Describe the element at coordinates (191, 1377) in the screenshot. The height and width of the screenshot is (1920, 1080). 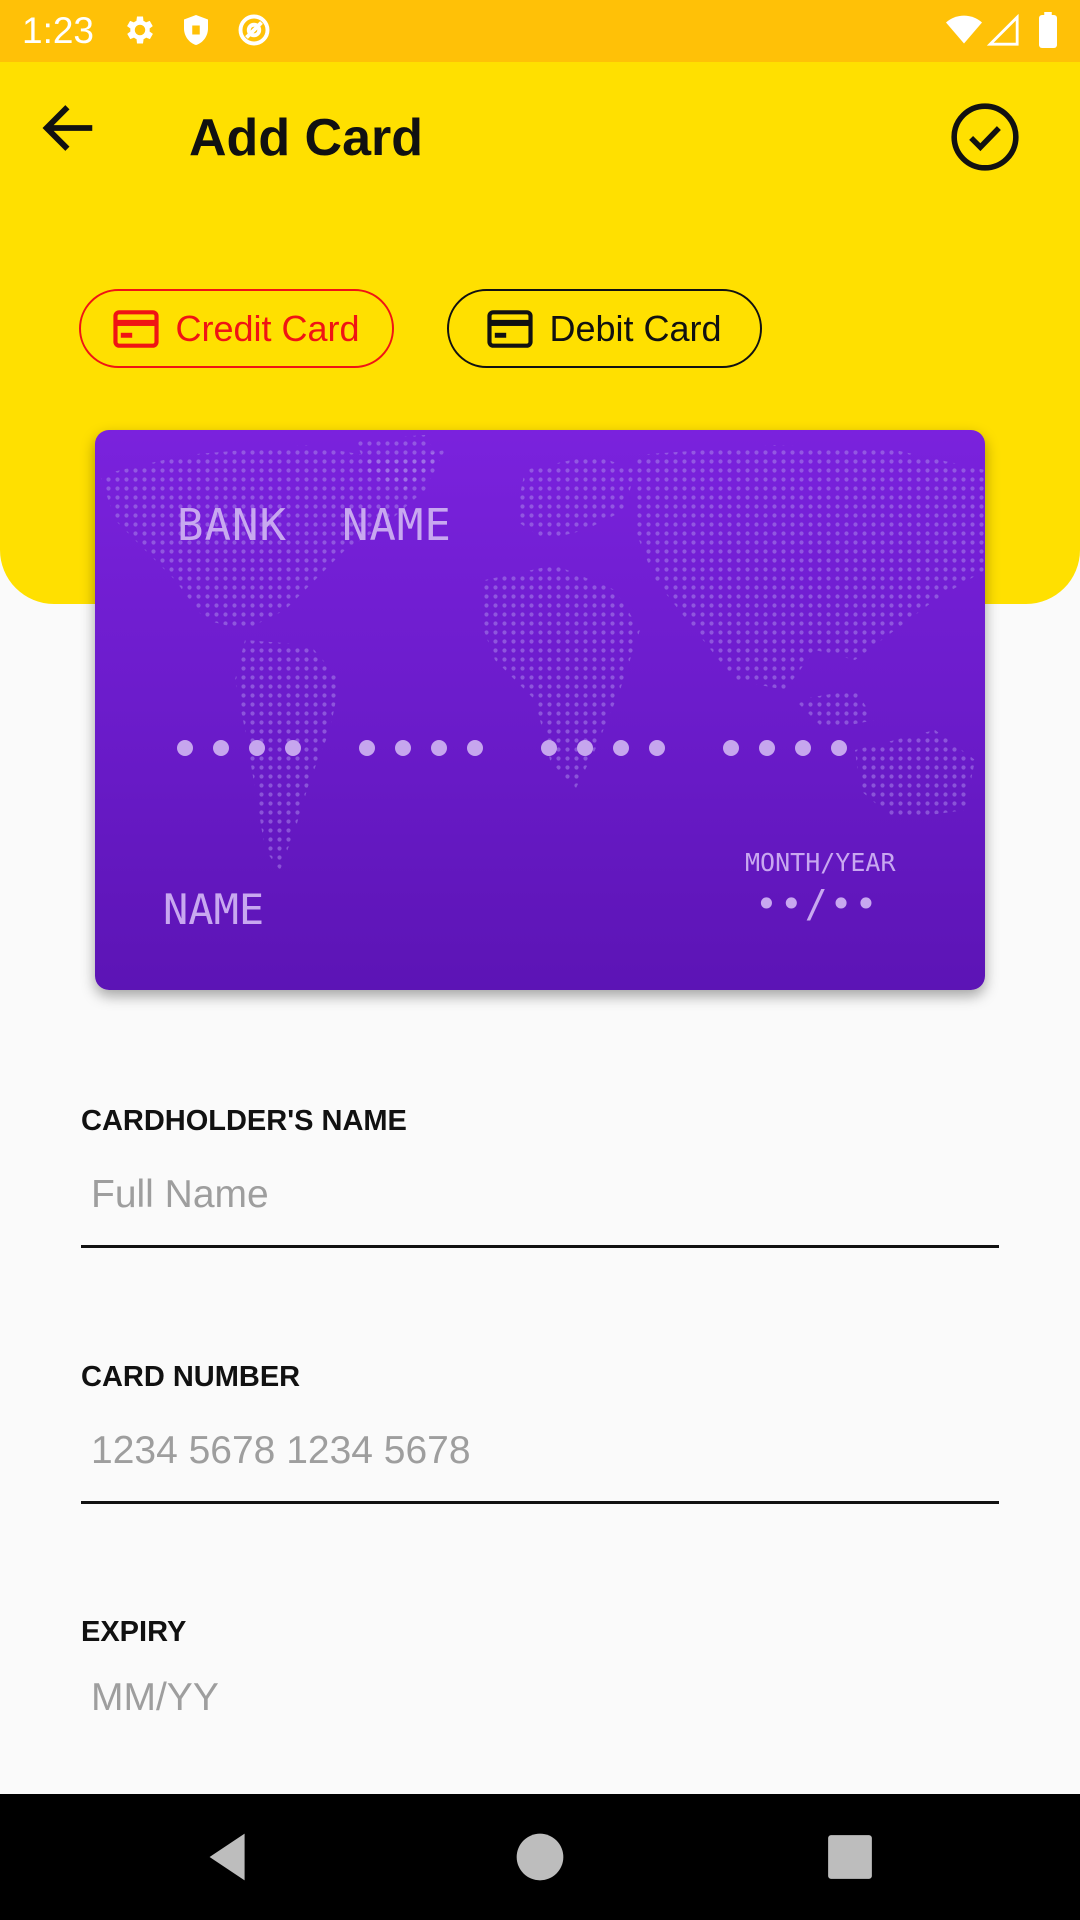
I see `card-number-label: CARD NUMBER` at that location.